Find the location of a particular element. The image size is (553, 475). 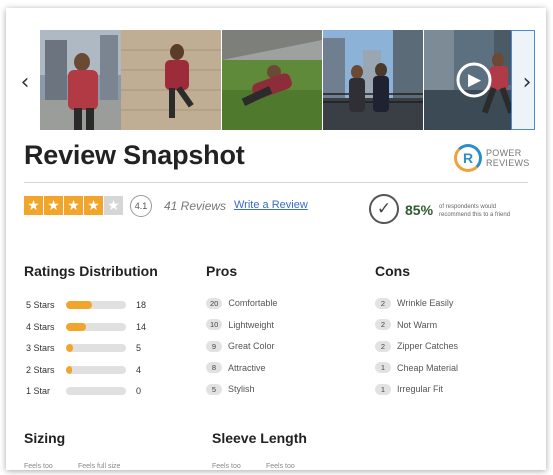

pro-item: 8 Attractive is located at coordinates (236, 368).